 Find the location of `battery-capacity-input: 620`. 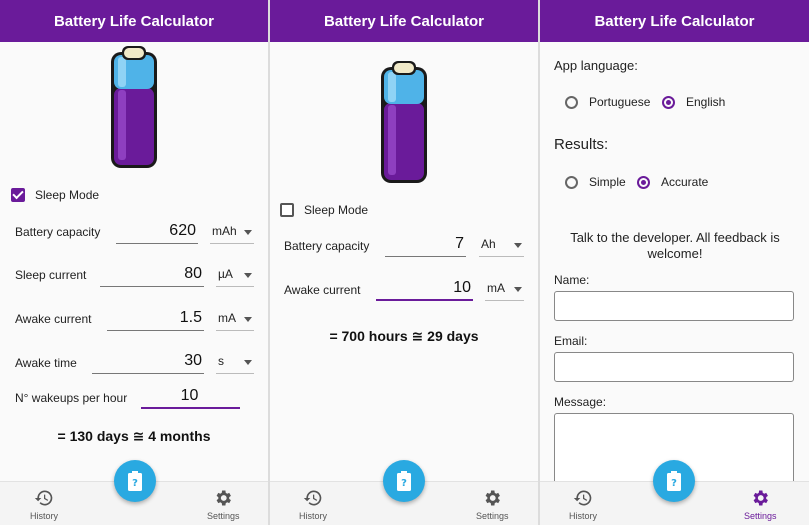

battery-capacity-input: 620 is located at coordinates (157, 232).